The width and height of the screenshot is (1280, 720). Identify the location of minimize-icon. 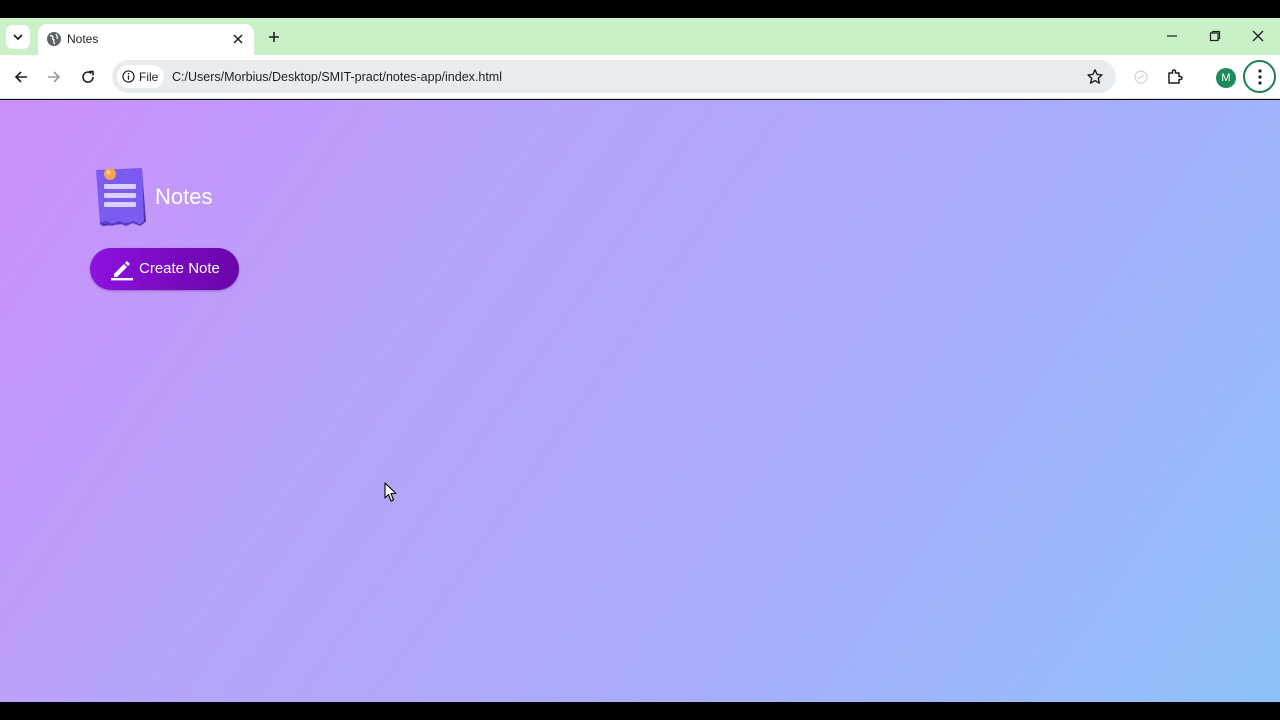
(1172, 36).